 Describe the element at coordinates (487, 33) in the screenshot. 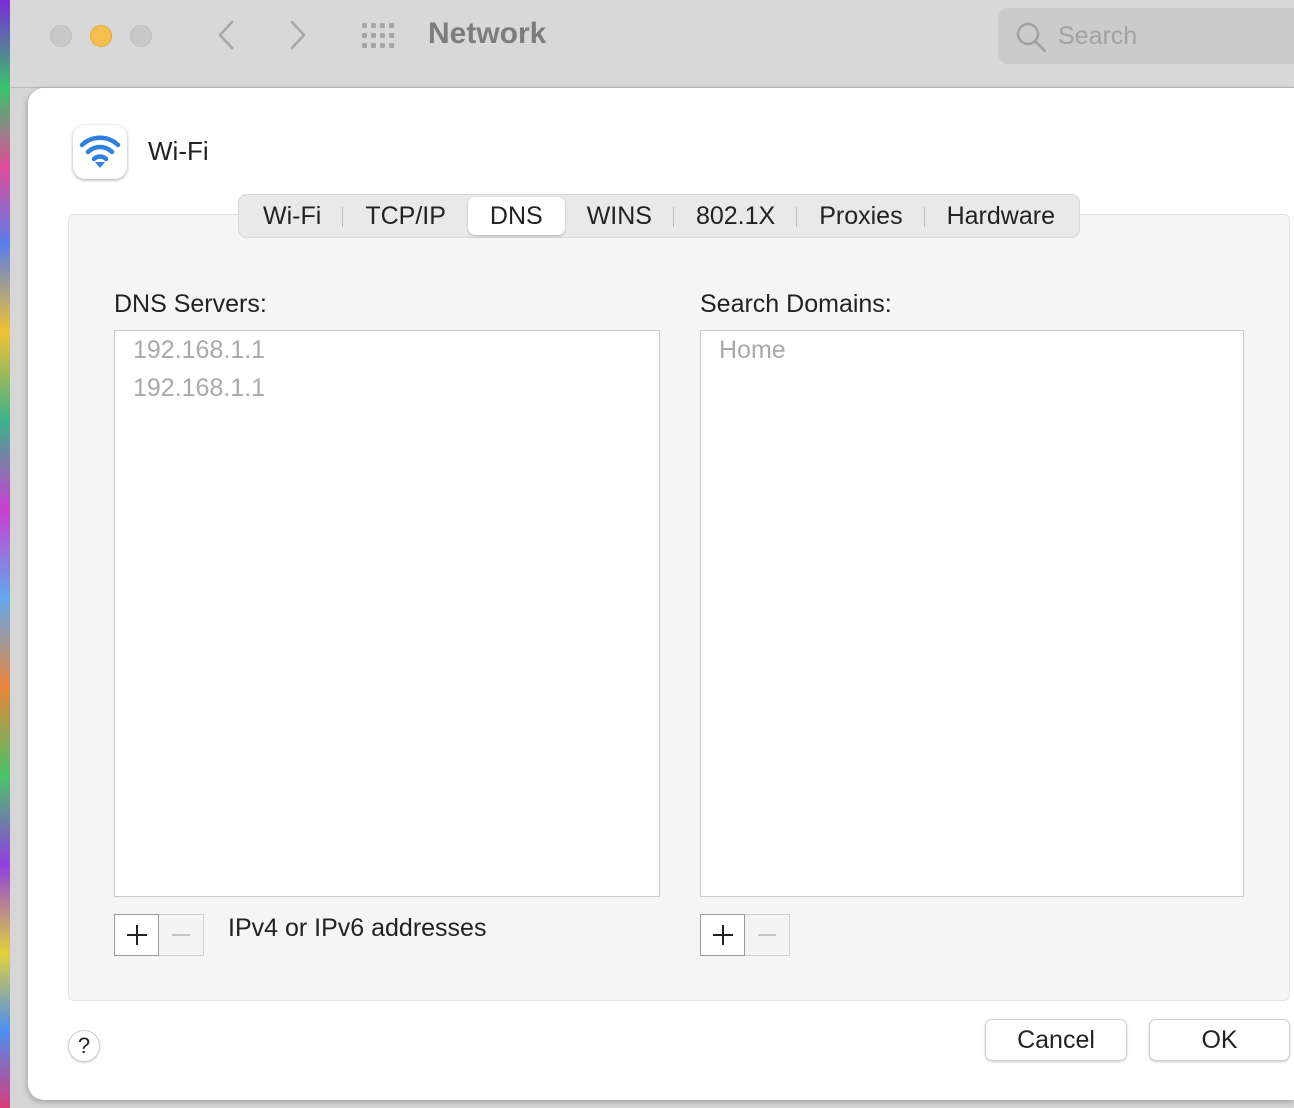

I see `window-title: Network` at that location.